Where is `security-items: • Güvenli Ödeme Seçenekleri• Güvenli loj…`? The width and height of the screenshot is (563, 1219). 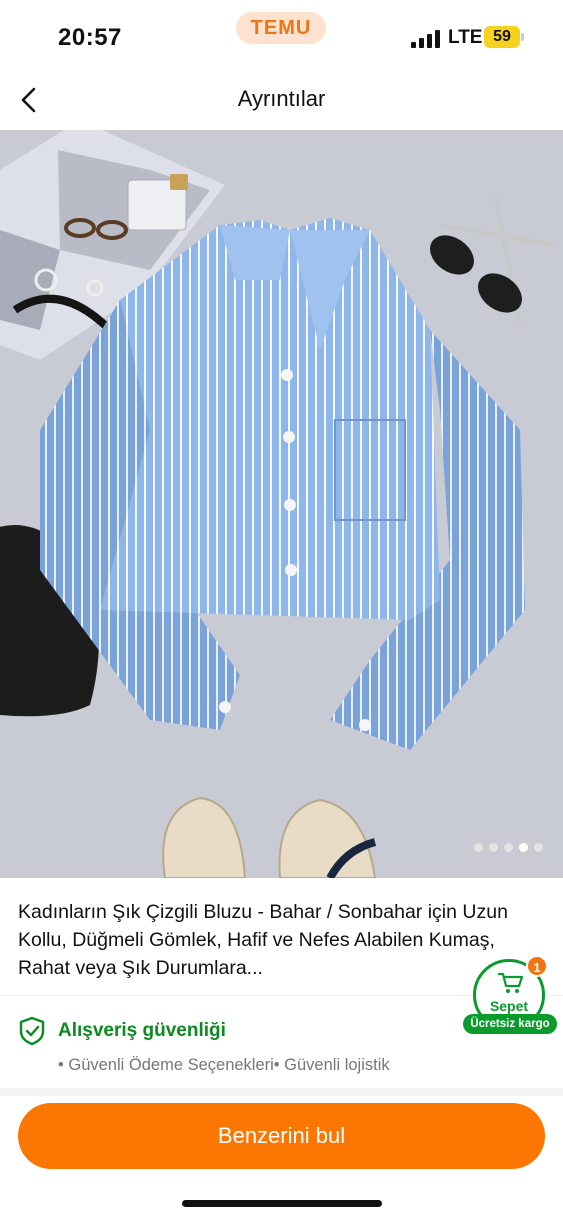
security-items: • Güvenli Ödeme Seçenekleri• Güvenli loj… is located at coordinates (224, 1065).